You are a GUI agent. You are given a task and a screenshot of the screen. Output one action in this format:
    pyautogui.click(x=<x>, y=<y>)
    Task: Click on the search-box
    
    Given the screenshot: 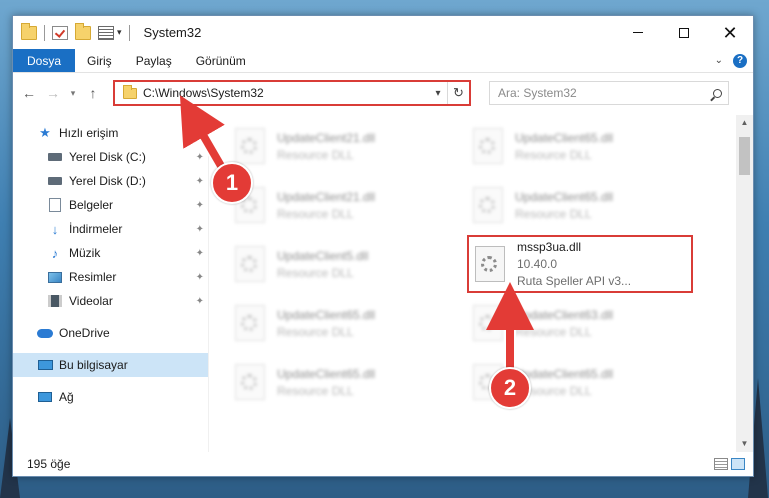 What is the action you would take?
    pyautogui.click(x=609, y=93)
    